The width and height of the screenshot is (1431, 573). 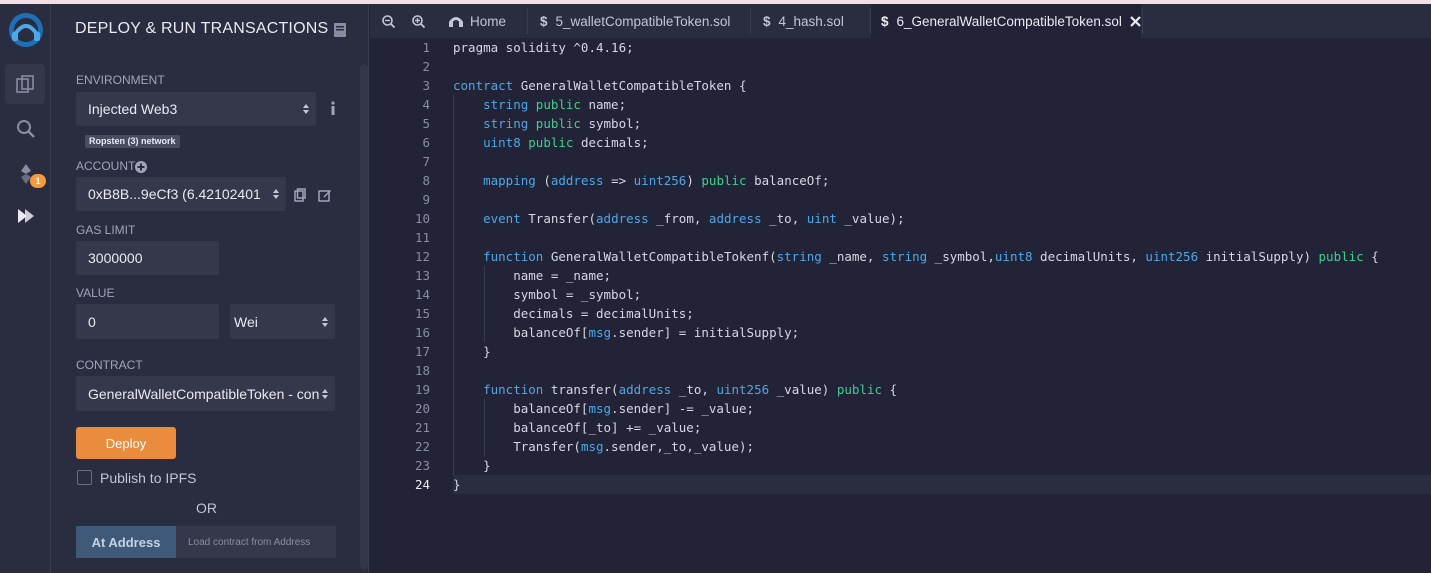 I want to click on line-number: 4, so click(x=426, y=104).